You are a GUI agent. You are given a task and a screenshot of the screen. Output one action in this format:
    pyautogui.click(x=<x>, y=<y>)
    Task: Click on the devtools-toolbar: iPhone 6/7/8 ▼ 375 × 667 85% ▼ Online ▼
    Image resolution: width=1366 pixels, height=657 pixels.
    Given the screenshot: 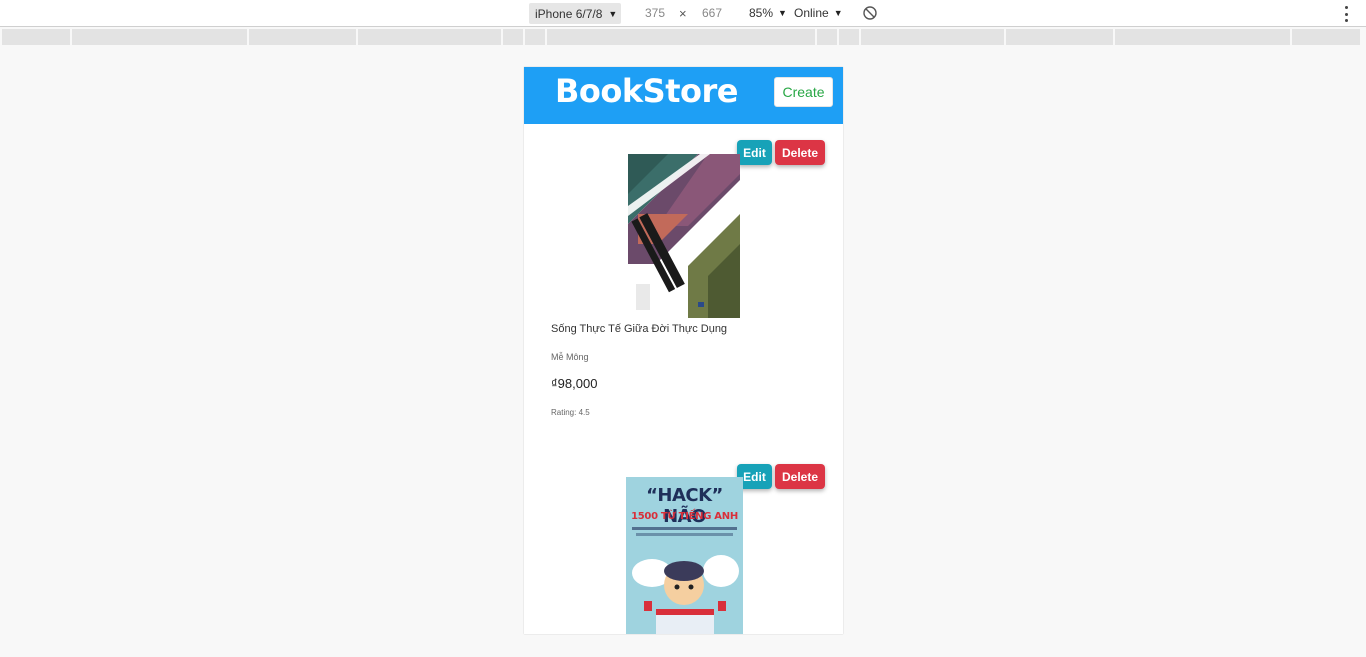 What is the action you would take?
    pyautogui.click(x=683, y=13)
    